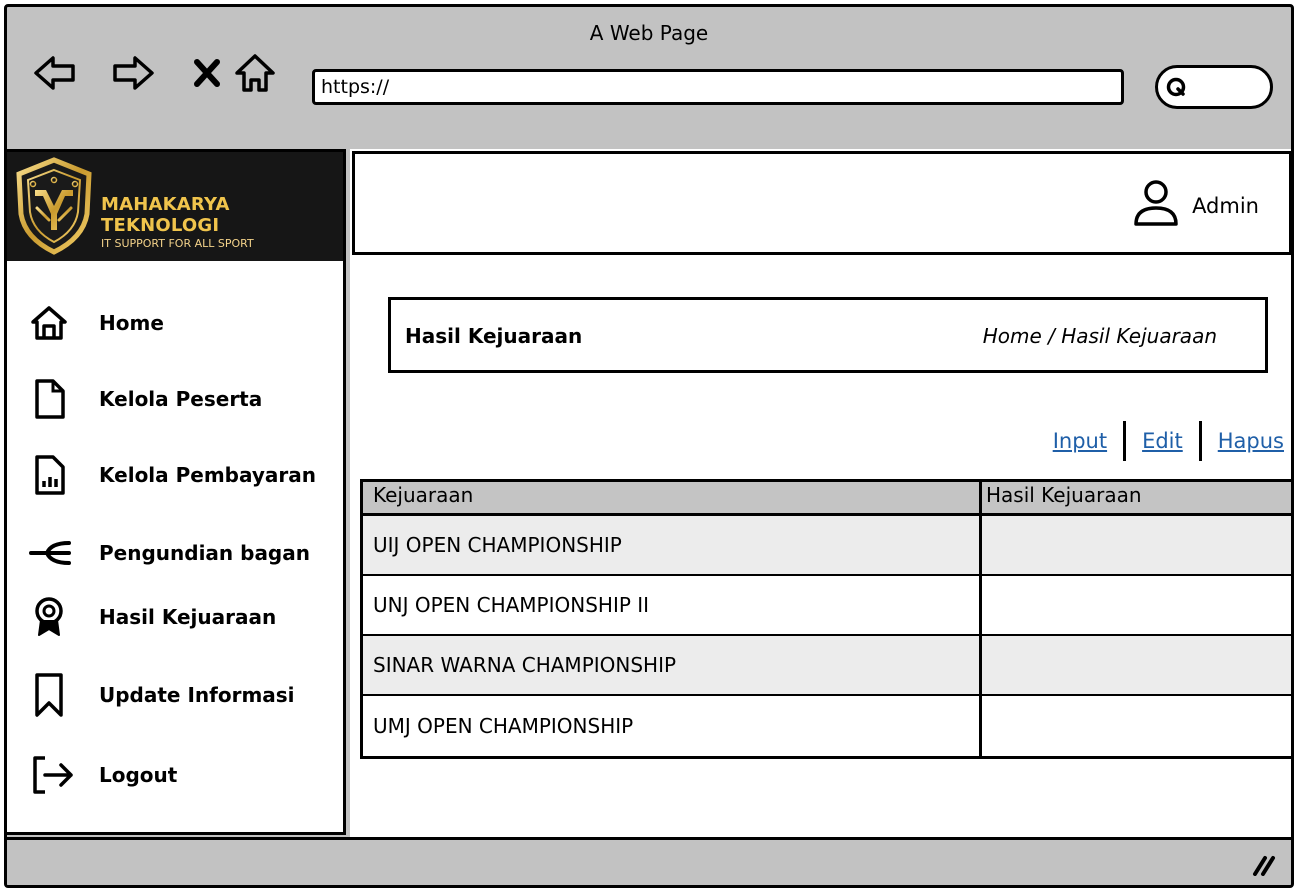 Image resolution: width=1298 pixels, height=892 pixels. I want to click on sidebar-item-pengundian-bagan: Pengundian bagan, so click(184, 553).